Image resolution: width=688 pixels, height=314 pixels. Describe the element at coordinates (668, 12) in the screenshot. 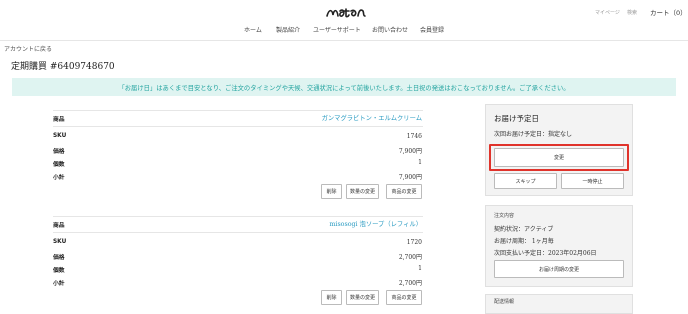

I see `cart-link: カート（0）` at that location.